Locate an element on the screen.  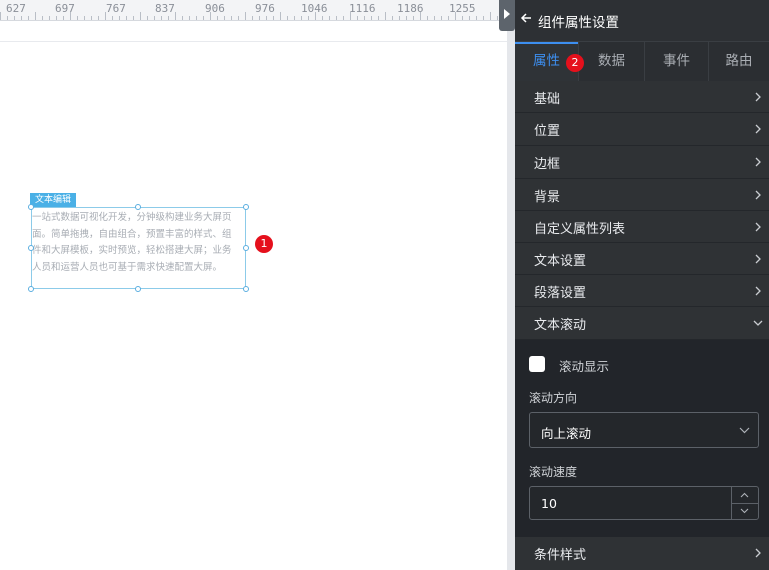
section-label: 边框 is located at coordinates (547, 164).